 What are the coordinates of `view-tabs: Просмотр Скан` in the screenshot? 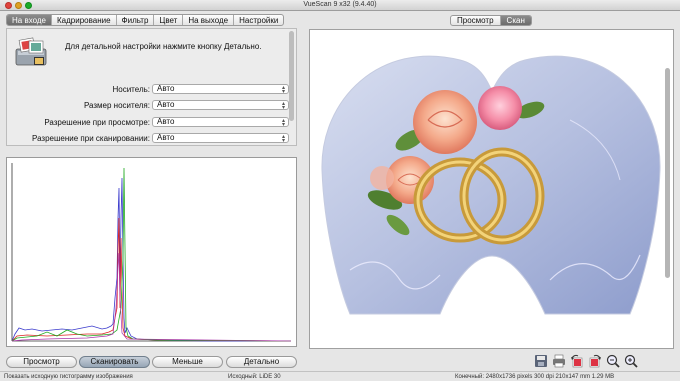 It's located at (491, 20).